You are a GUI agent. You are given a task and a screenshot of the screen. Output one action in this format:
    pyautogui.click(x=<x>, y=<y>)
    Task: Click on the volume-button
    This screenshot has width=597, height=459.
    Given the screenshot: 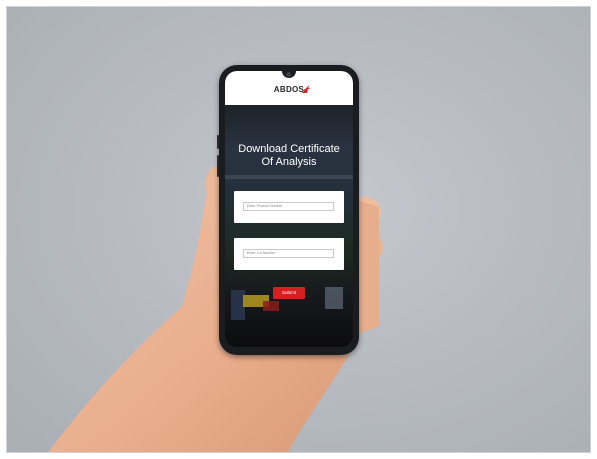 What is the action you would take?
    pyautogui.click(x=218, y=142)
    